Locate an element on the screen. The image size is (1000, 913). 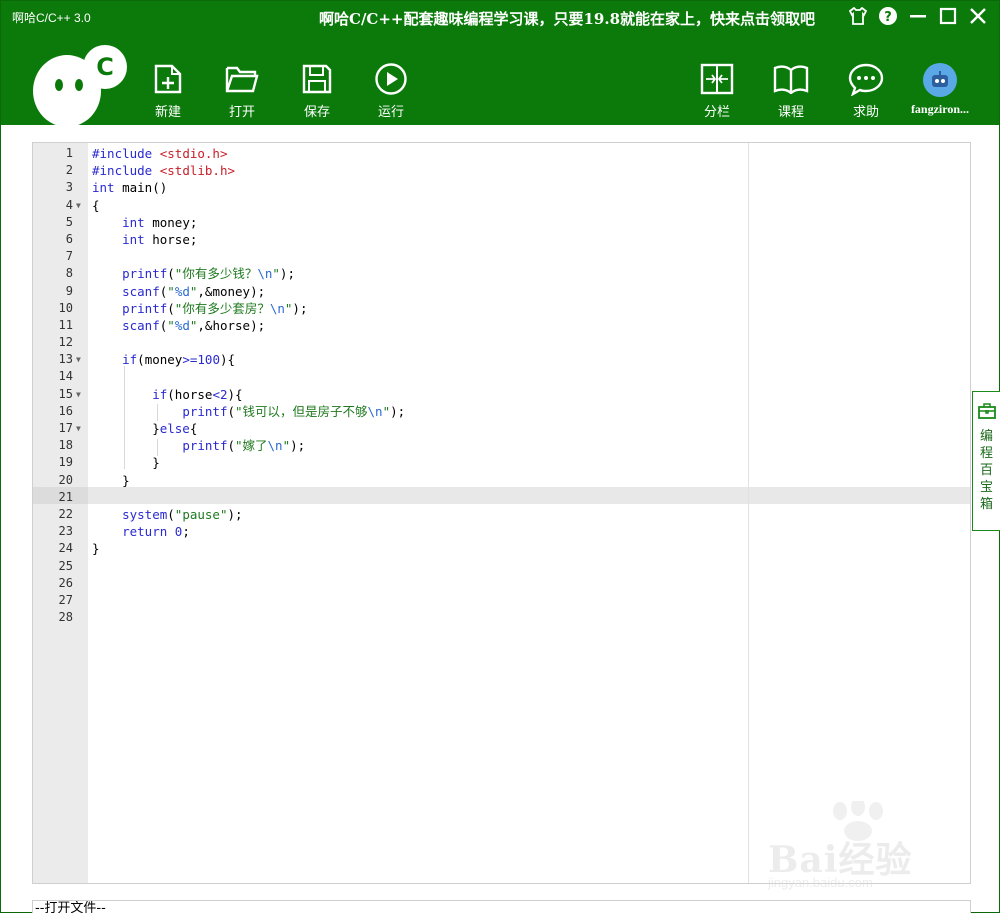
line-number: 16 is located at coordinates (65, 410).